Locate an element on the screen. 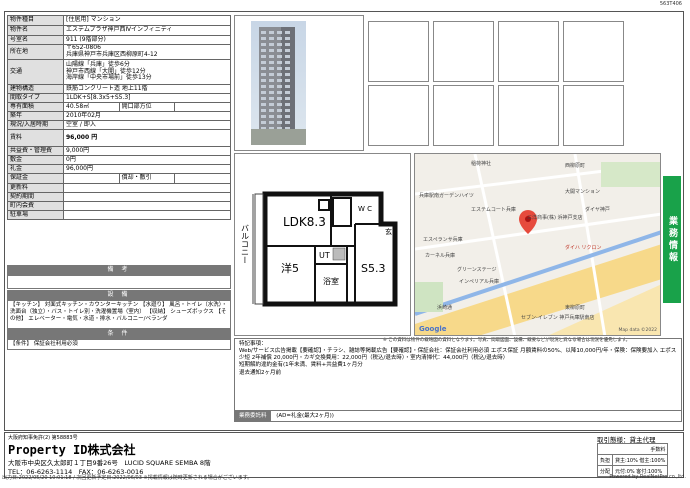  row-value: 2010年02月 is located at coordinates (147, 116).